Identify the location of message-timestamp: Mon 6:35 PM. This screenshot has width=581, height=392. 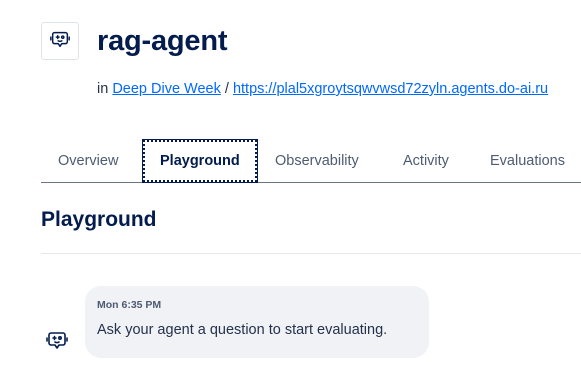
(129, 305).